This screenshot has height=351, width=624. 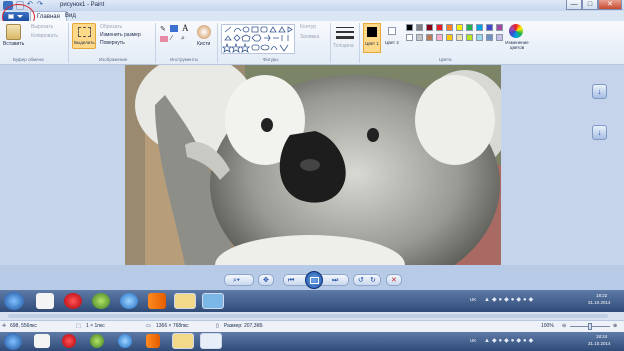 I want to click on magnifier-icon: ⌕, so click(x=183, y=39).